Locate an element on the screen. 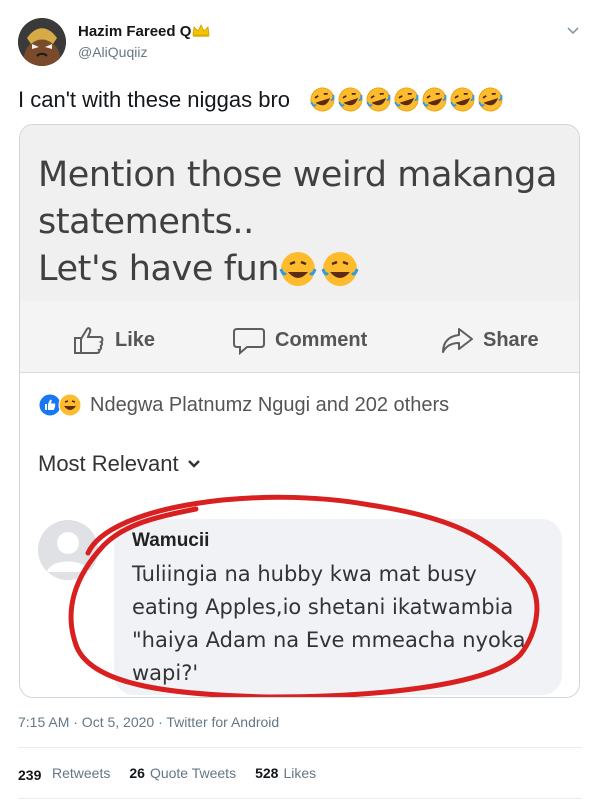 Image resolution: width=602 pixels, height=800 pixels. retweets-count: 239 is located at coordinates (32, 773).